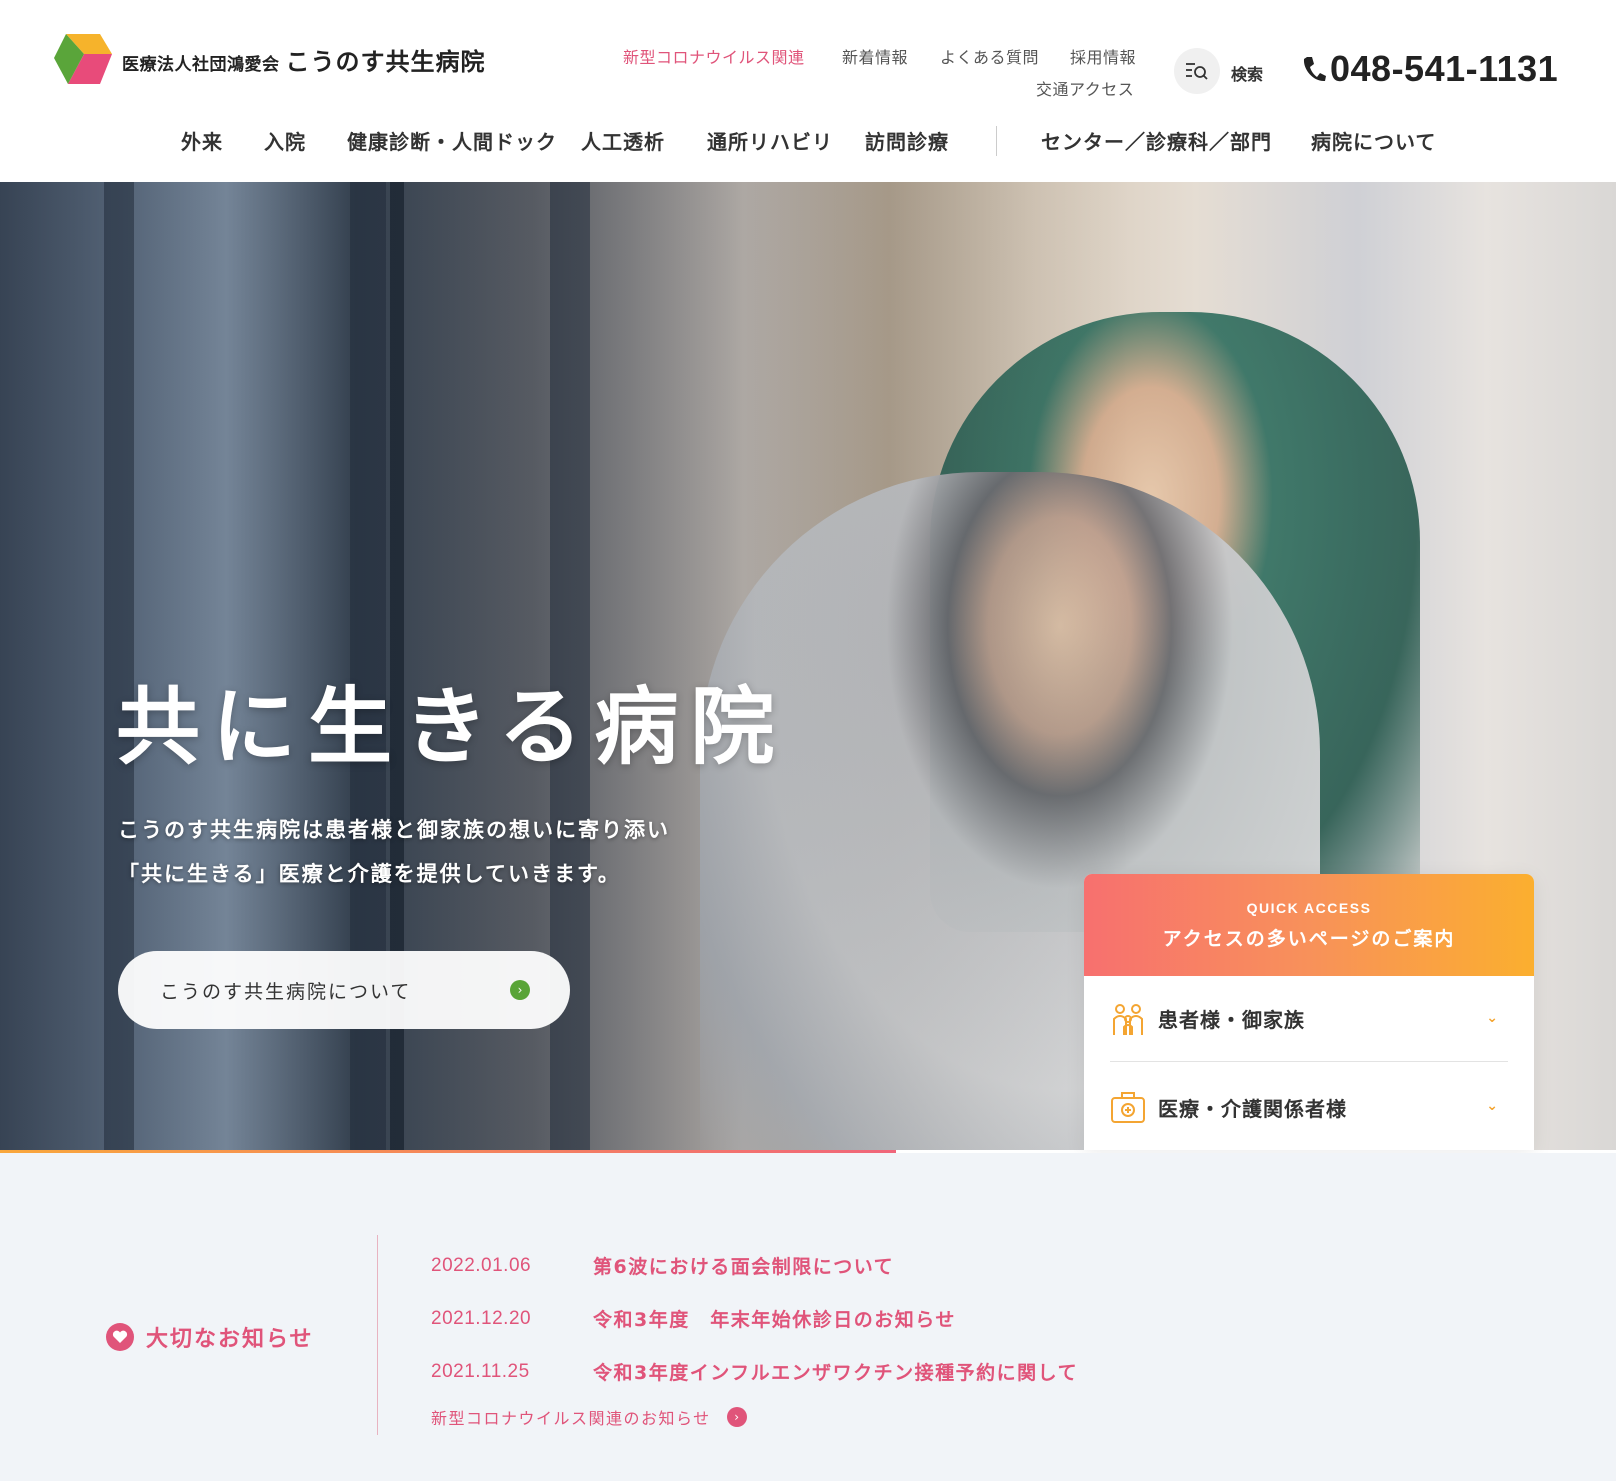 This screenshot has height=1481, width=1616. I want to click on nav-item-departments: センター／診療科／部門, so click(1156, 140).